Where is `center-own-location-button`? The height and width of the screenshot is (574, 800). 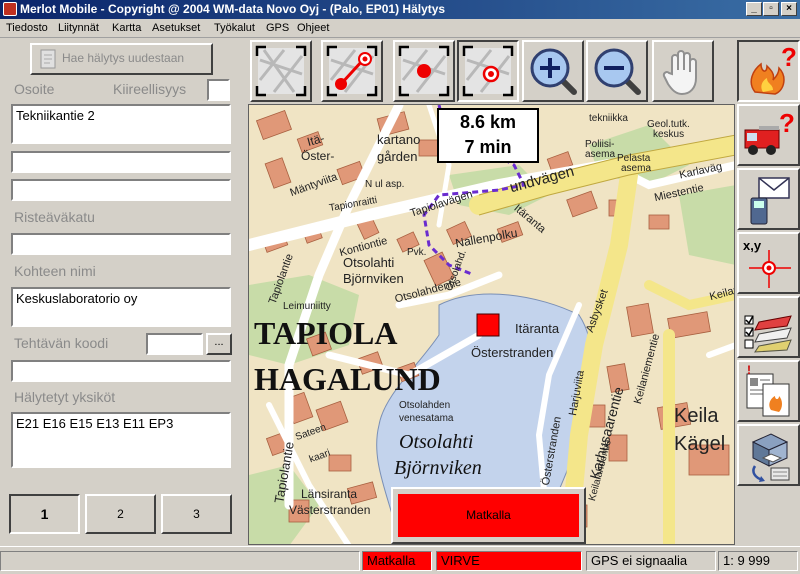 center-own-location-button is located at coordinates (424, 71).